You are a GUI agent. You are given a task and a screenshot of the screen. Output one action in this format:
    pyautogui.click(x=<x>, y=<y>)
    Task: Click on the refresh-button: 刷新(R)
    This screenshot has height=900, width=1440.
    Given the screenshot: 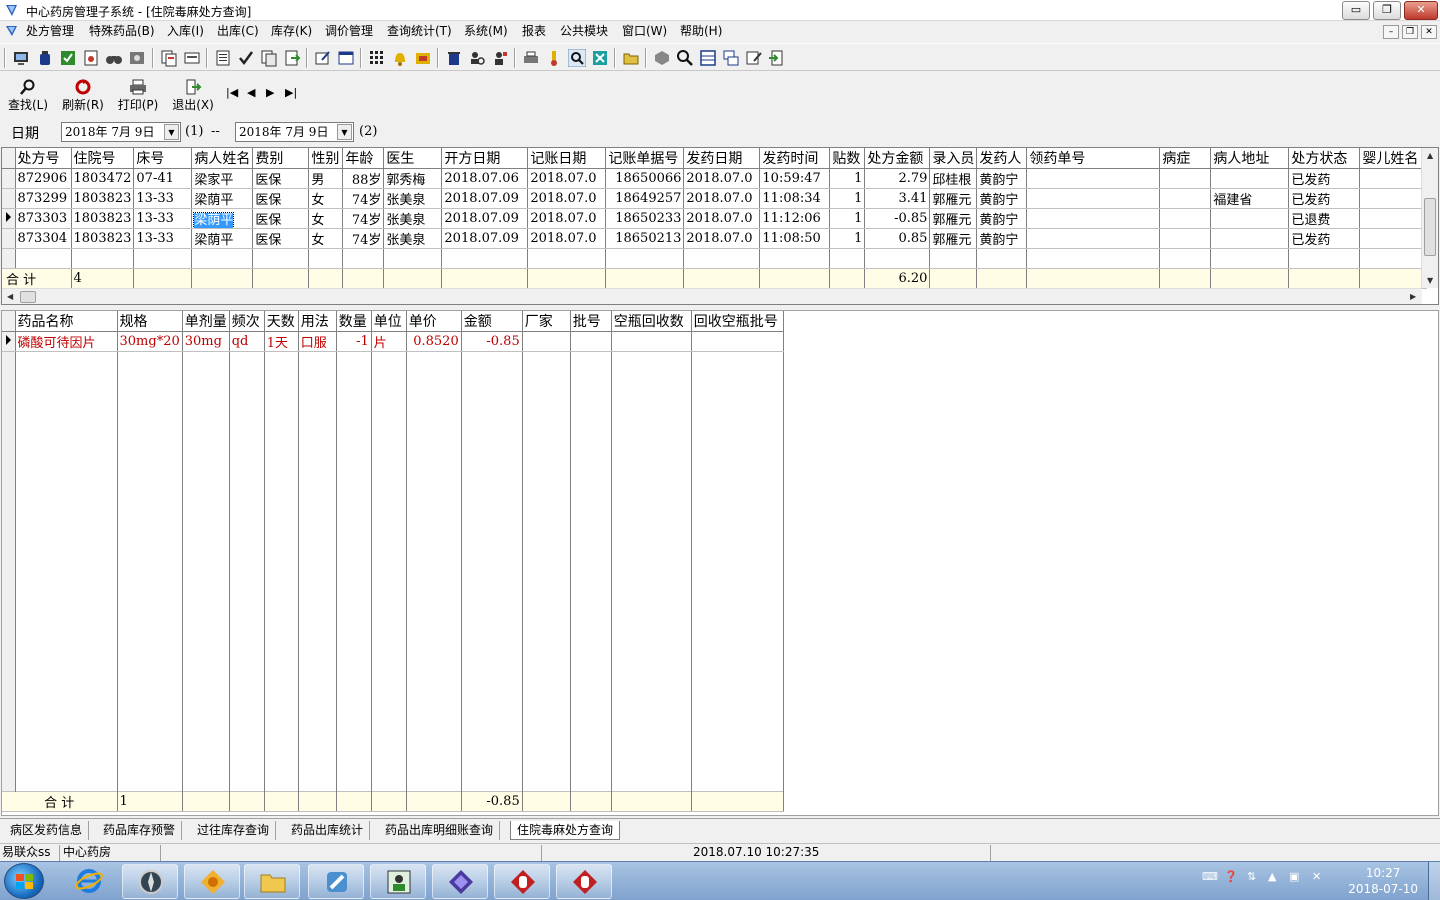 What is the action you would take?
    pyautogui.click(x=83, y=96)
    